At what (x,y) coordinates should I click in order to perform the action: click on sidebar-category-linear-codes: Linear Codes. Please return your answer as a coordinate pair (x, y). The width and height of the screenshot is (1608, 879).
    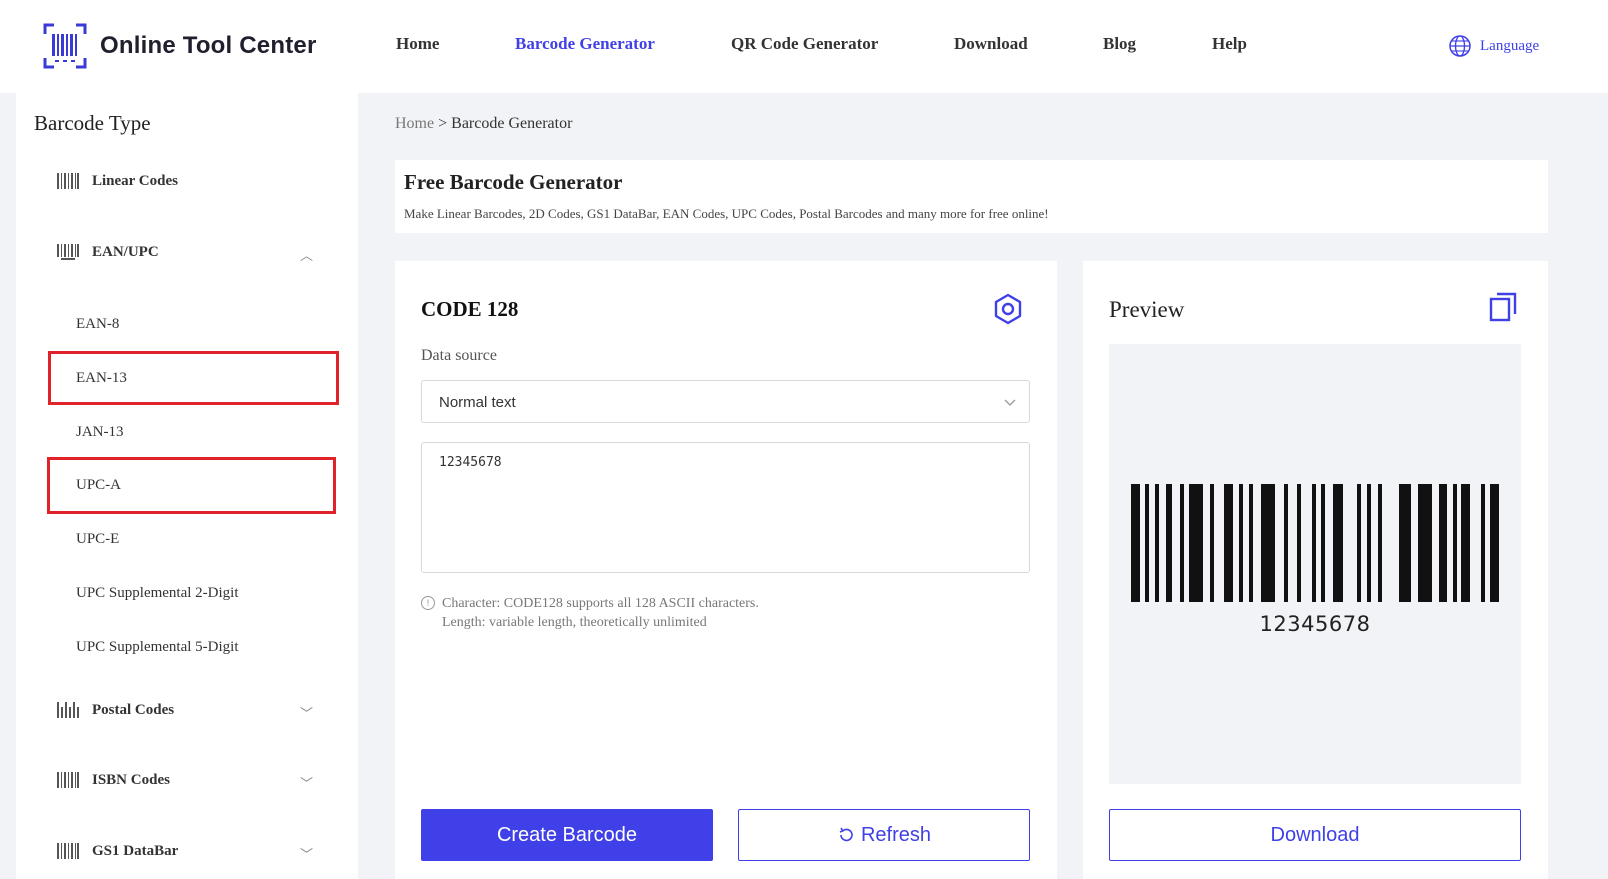
    Looking at the image, I should click on (117, 181).